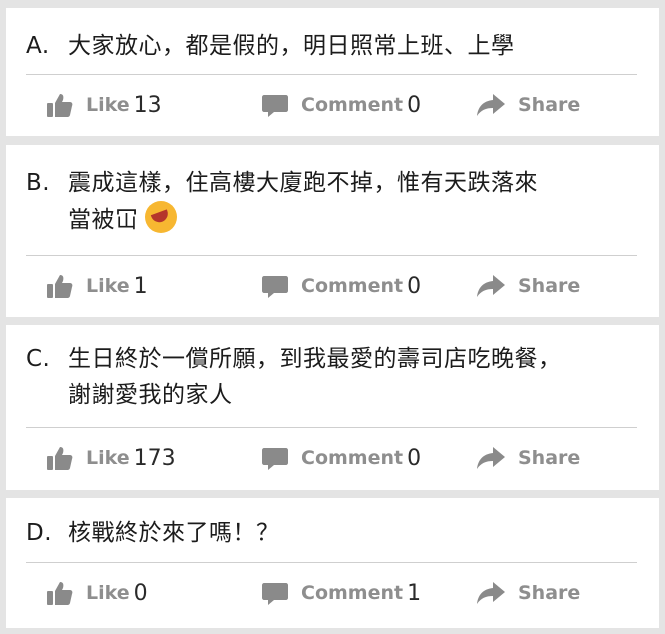  Describe the element at coordinates (160, 217) in the screenshot. I see `rolling-on-floor-laughing-icon` at that location.